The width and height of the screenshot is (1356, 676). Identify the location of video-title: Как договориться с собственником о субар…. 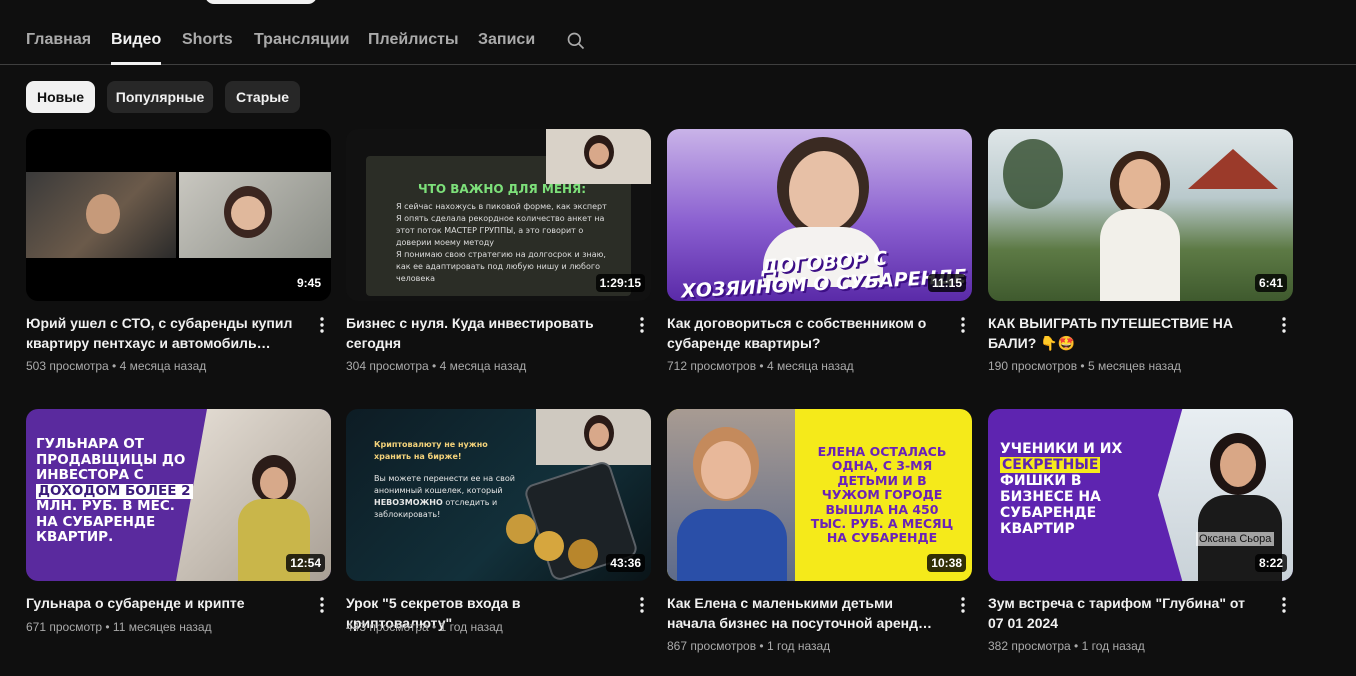
(802, 333).